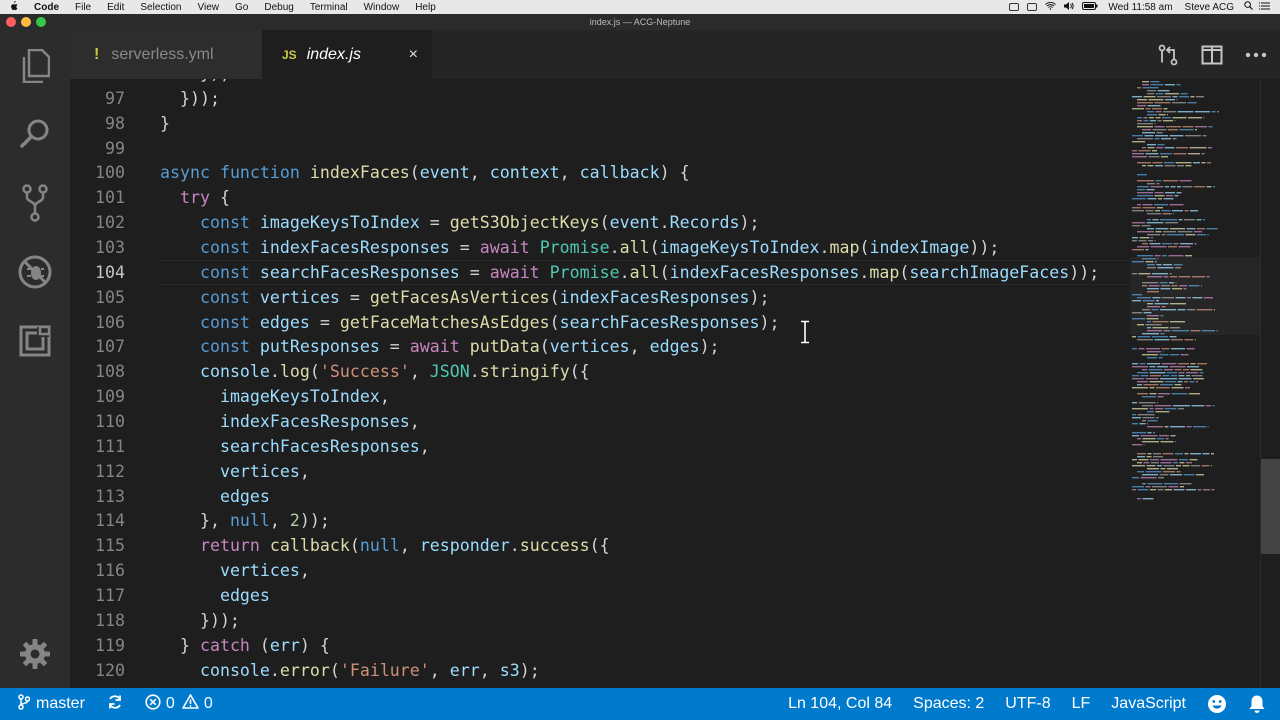 The image size is (1280, 720). What do you see at coordinates (1140, 7) in the screenshot?
I see `menubar-clock: Wed 11:58 am` at bounding box center [1140, 7].